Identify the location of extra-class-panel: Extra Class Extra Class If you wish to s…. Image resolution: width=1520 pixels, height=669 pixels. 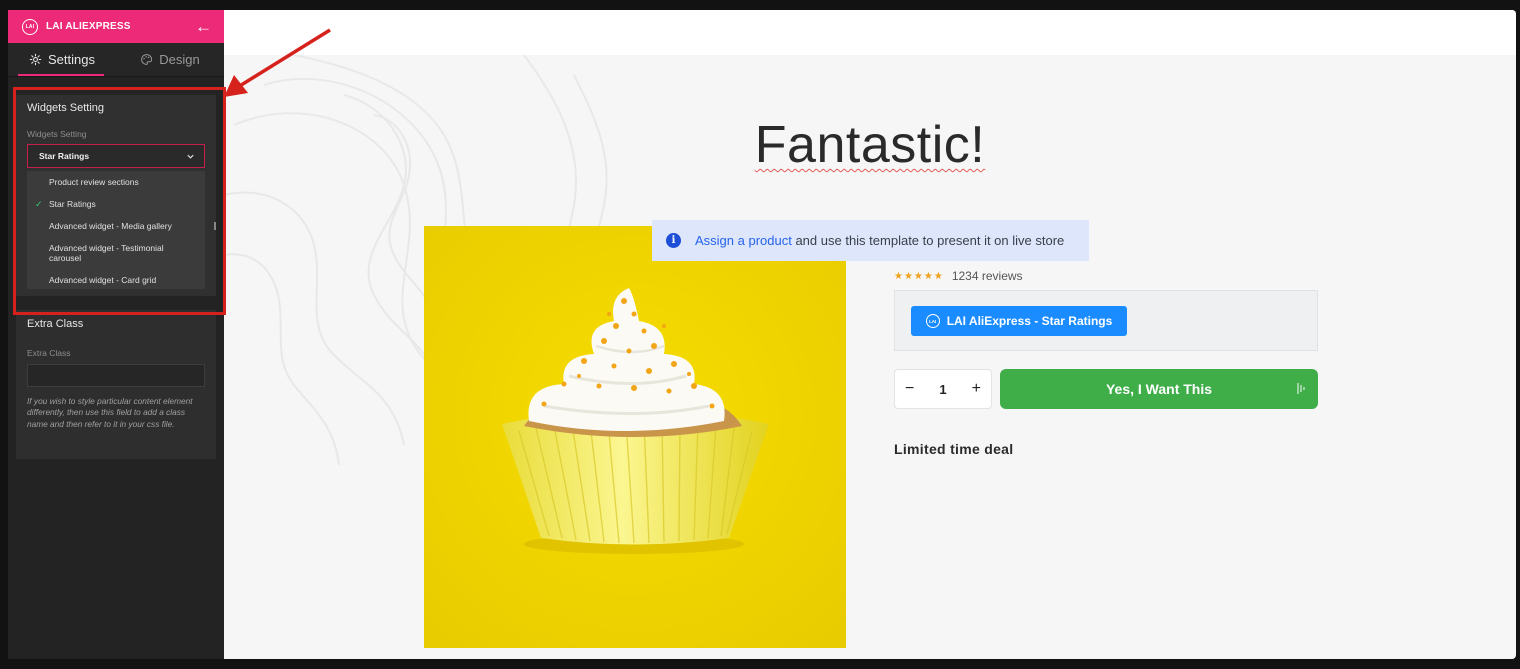
(116, 384).